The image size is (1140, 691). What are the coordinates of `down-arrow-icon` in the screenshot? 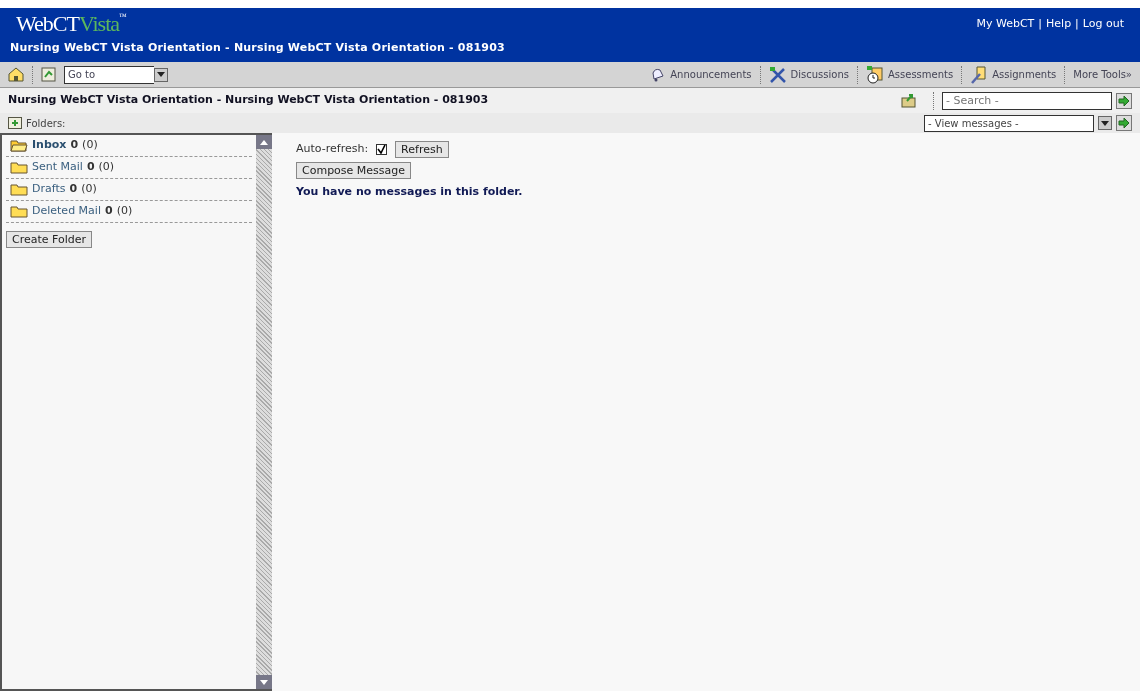 It's located at (264, 682).